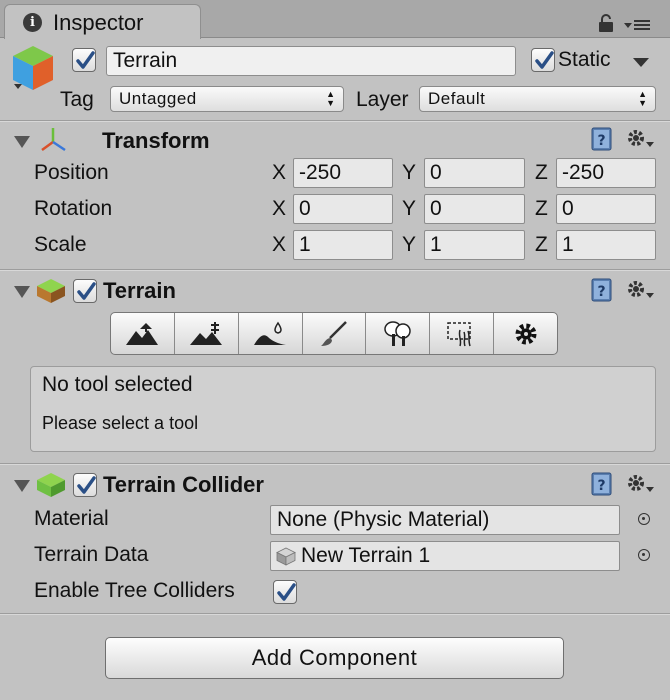 The width and height of the screenshot is (670, 700). I want to click on settings-icon, so click(526, 333).